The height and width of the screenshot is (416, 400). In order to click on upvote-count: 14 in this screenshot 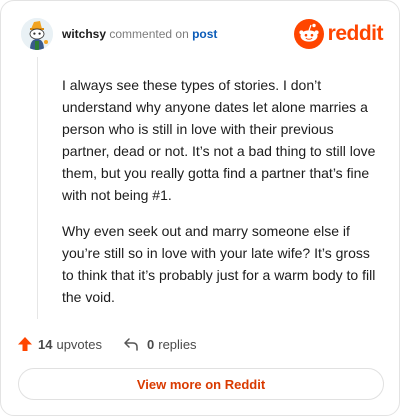, I will do `click(45, 344)`.